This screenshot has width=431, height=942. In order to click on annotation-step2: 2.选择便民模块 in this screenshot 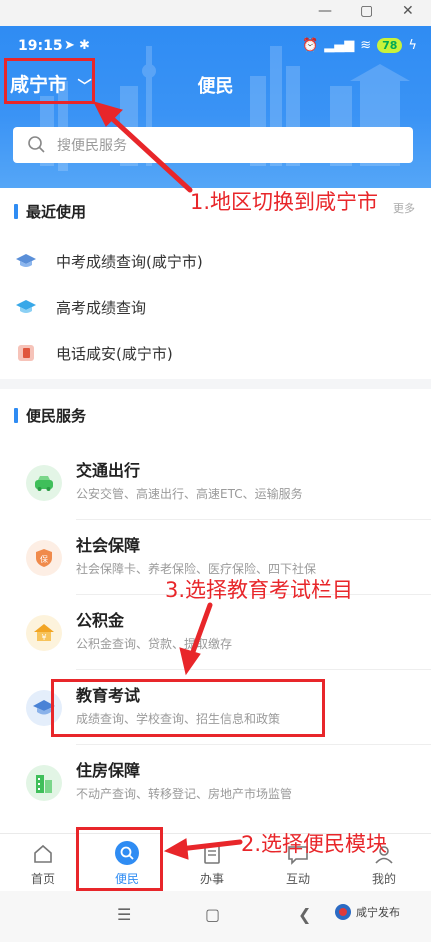, I will do `click(314, 844)`.